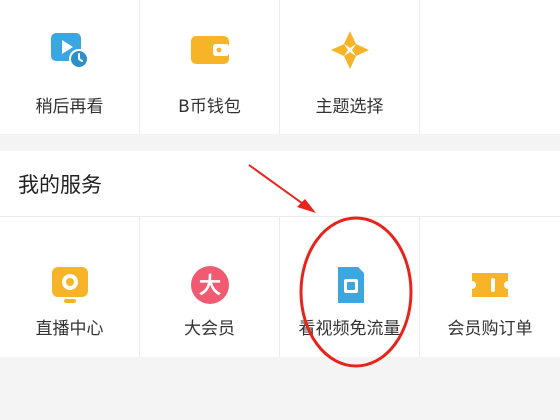 This screenshot has height=420, width=560. I want to click on live-center-icon, so click(69, 285).